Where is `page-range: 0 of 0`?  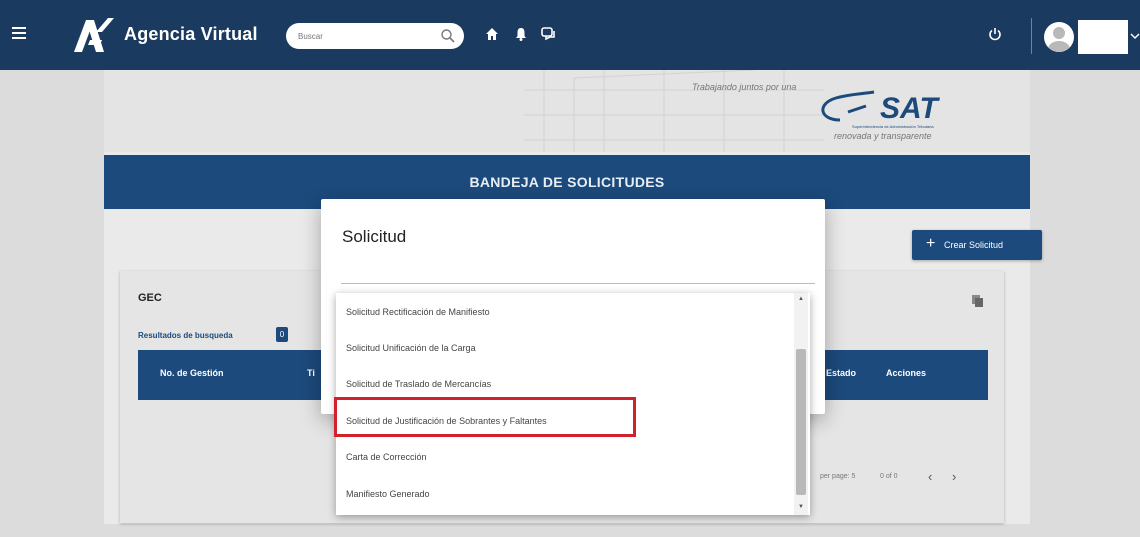
page-range: 0 of 0 is located at coordinates (889, 476).